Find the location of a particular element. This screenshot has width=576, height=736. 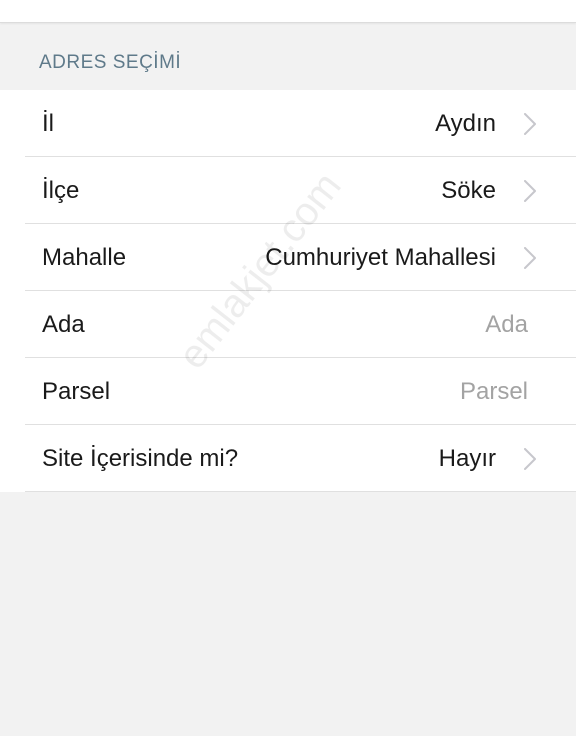

row-parsel-label: Parsel is located at coordinates (76, 391).